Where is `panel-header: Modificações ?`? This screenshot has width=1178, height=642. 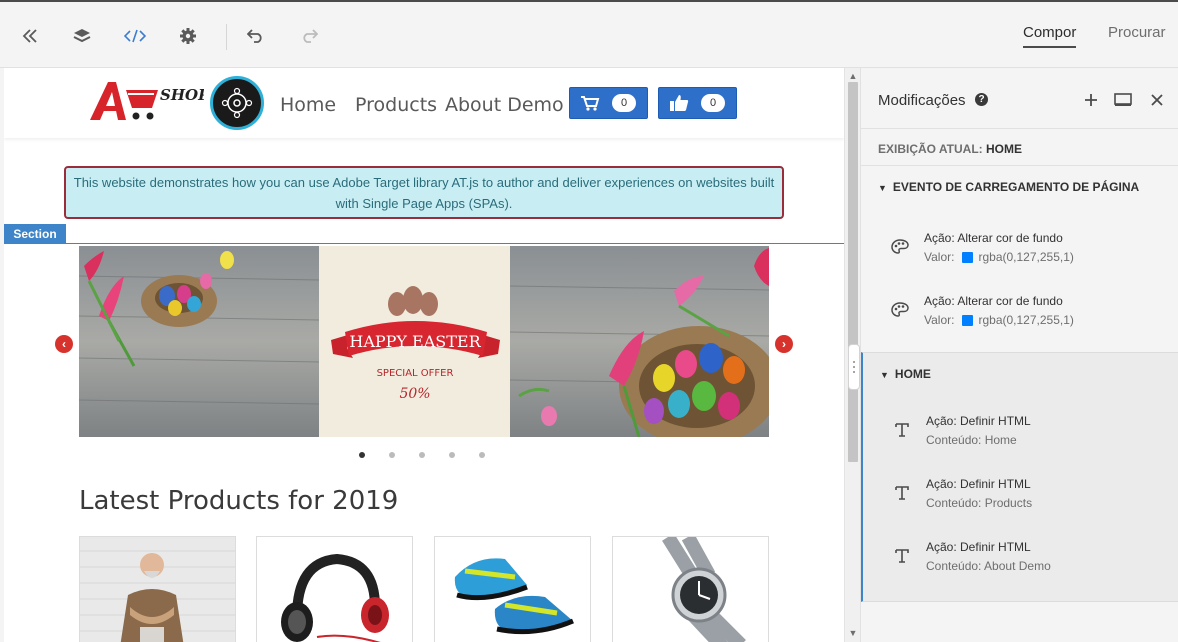
panel-header: Modificações ? is located at coordinates (1019, 98).